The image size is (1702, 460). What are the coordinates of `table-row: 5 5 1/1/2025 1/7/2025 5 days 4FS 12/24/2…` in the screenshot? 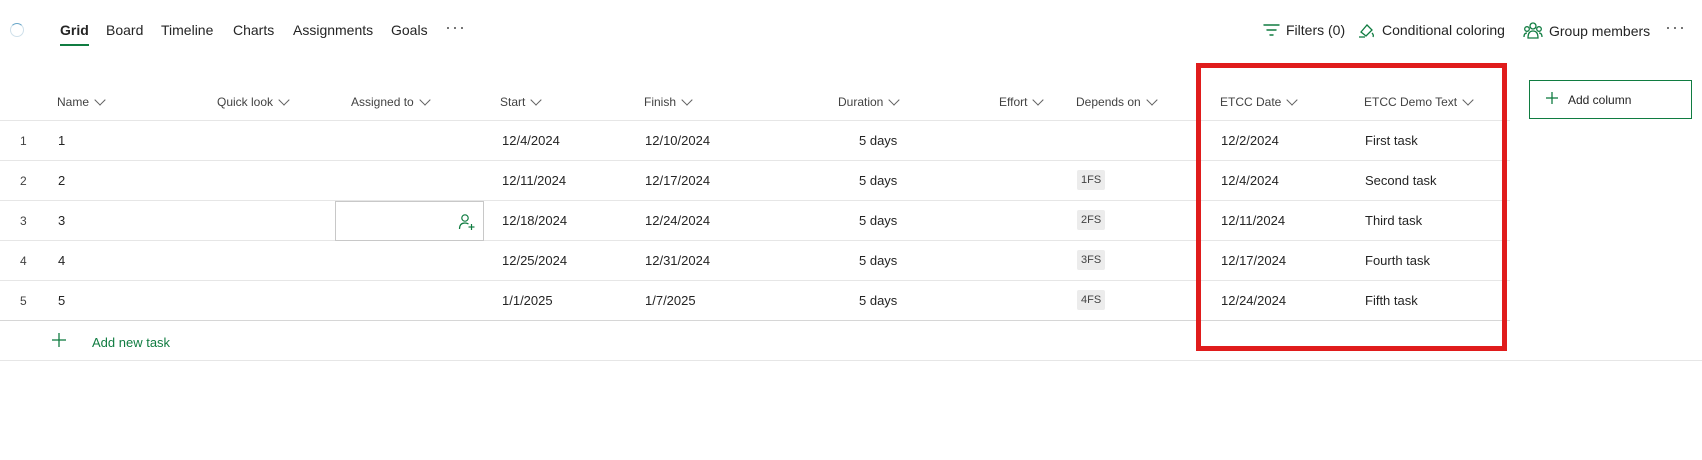 It's located at (755, 300).